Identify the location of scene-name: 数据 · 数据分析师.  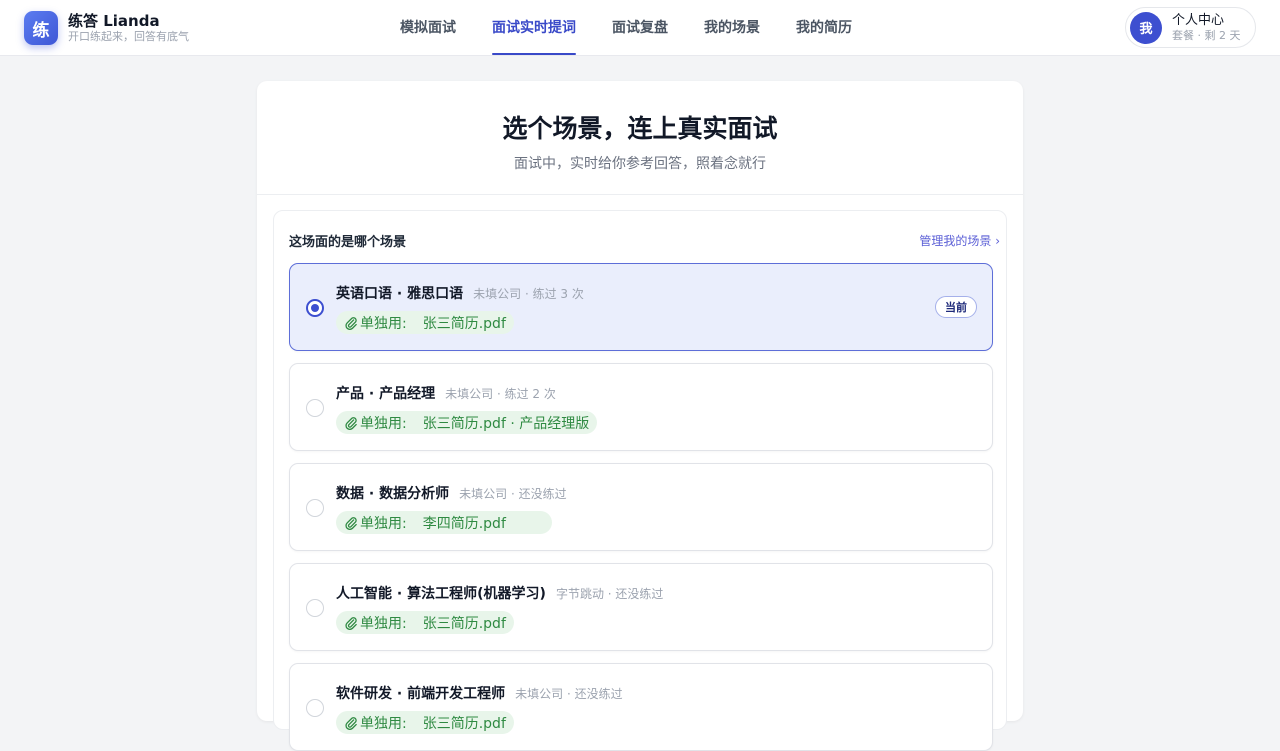
(393, 494).